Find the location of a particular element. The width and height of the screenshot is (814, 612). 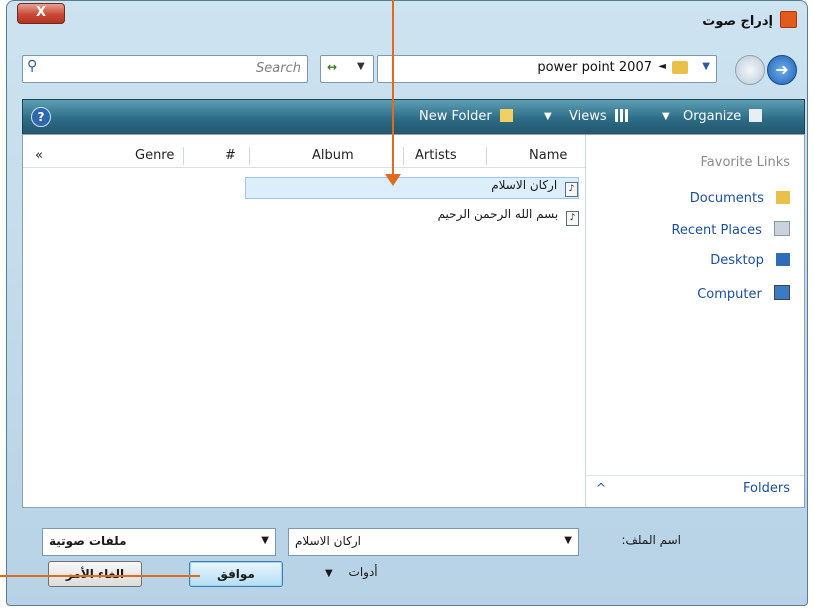

address-text: power point 2007 is located at coordinates (594, 67).